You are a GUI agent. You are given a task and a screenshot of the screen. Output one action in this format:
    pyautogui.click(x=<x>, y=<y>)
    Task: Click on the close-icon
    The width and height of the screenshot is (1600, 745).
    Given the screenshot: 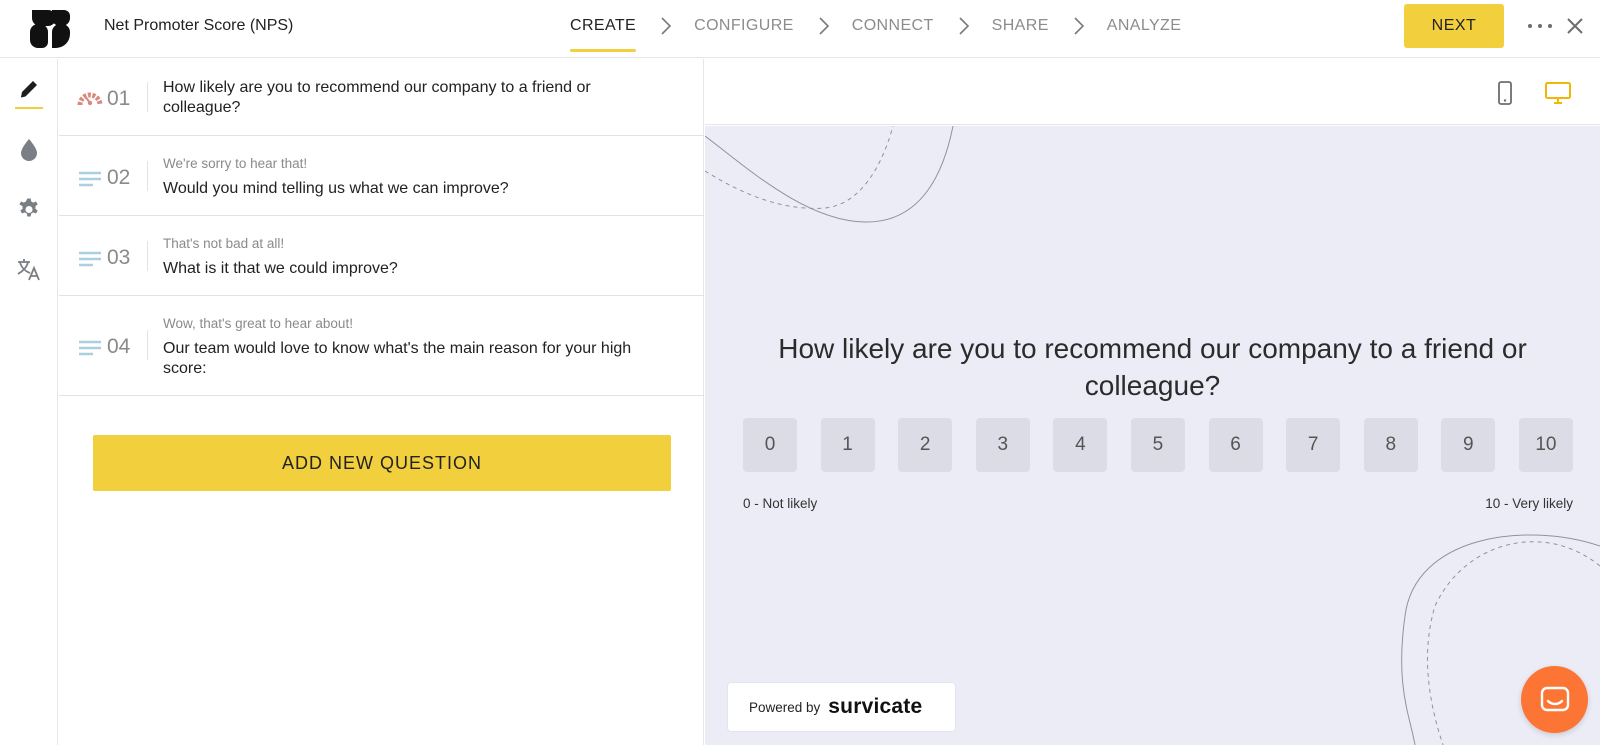 What is the action you would take?
    pyautogui.click(x=1575, y=26)
    